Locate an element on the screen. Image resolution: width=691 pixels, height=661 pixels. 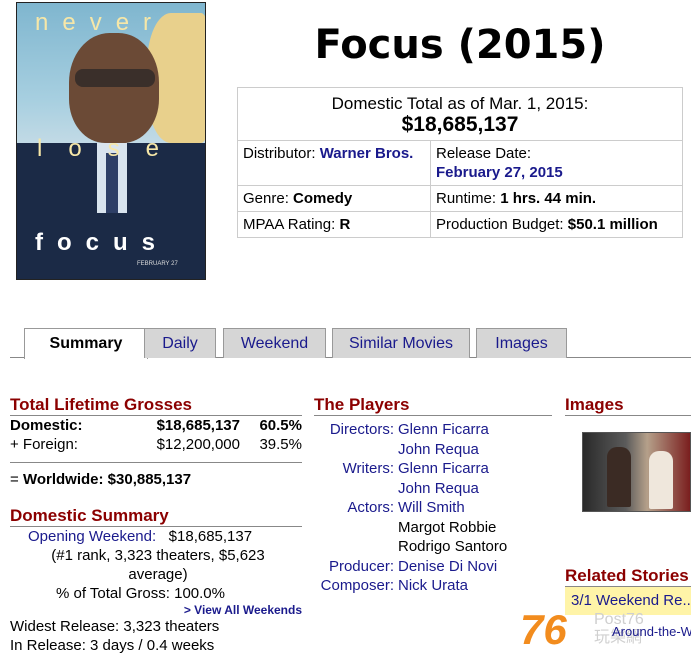
poster-figure-man is located at coordinates (114, 88).